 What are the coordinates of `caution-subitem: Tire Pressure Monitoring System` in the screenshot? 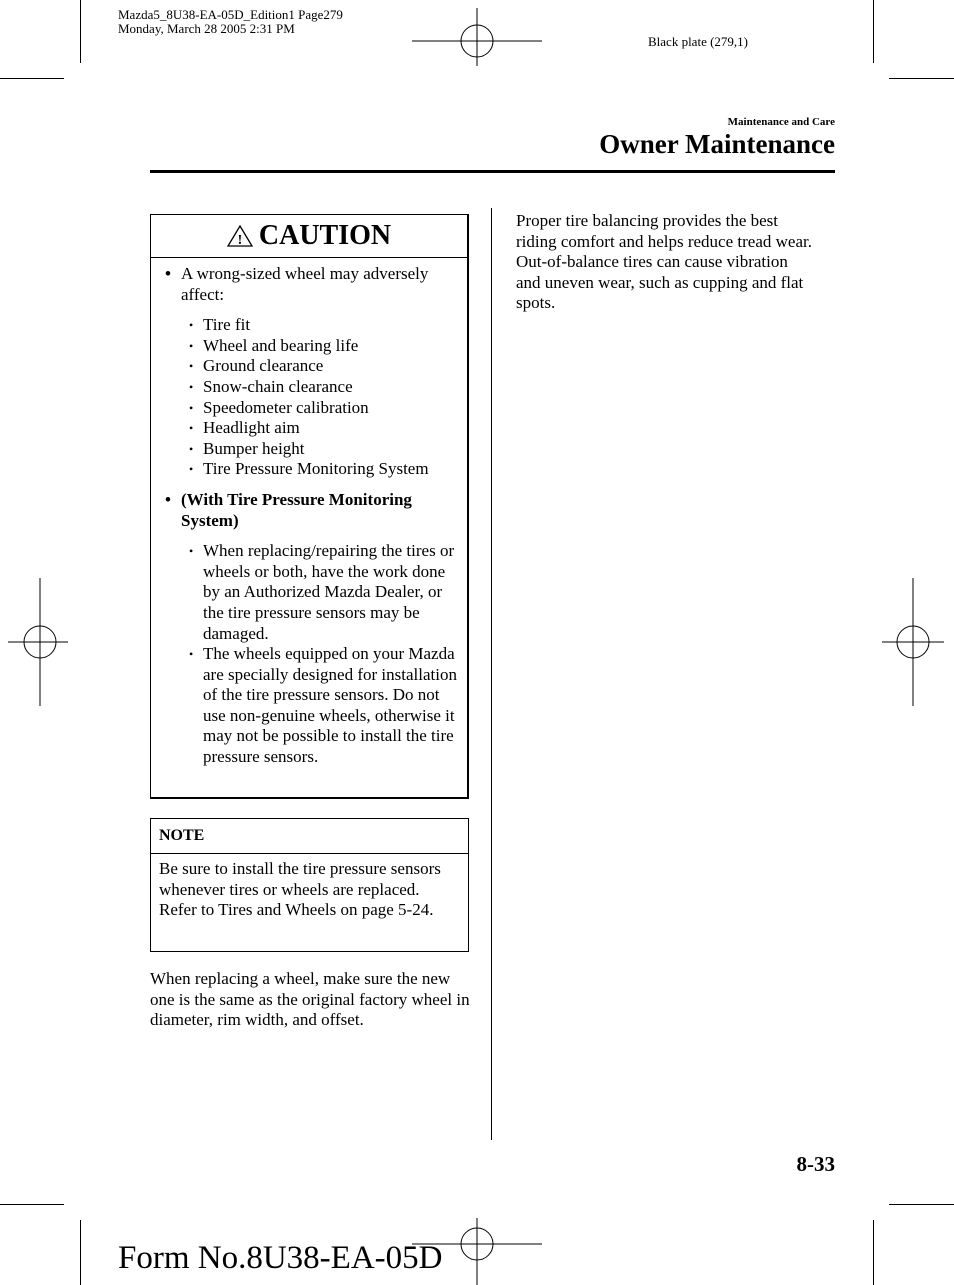 It's located at (309, 469).